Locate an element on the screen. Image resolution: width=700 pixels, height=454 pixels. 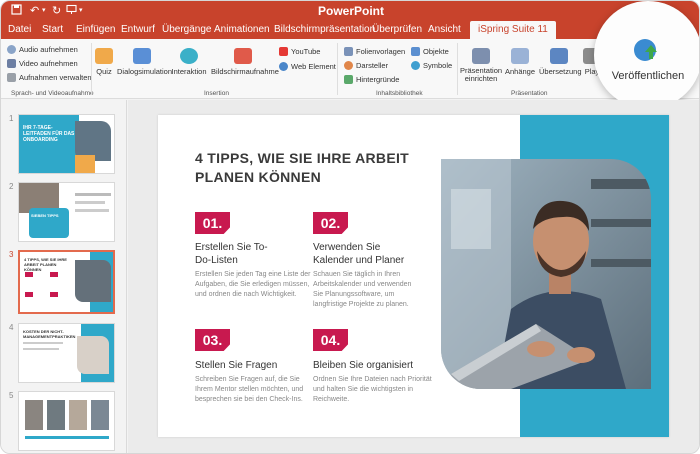
tab-einfuegen: Einfügen is located at coordinates (95, 30).